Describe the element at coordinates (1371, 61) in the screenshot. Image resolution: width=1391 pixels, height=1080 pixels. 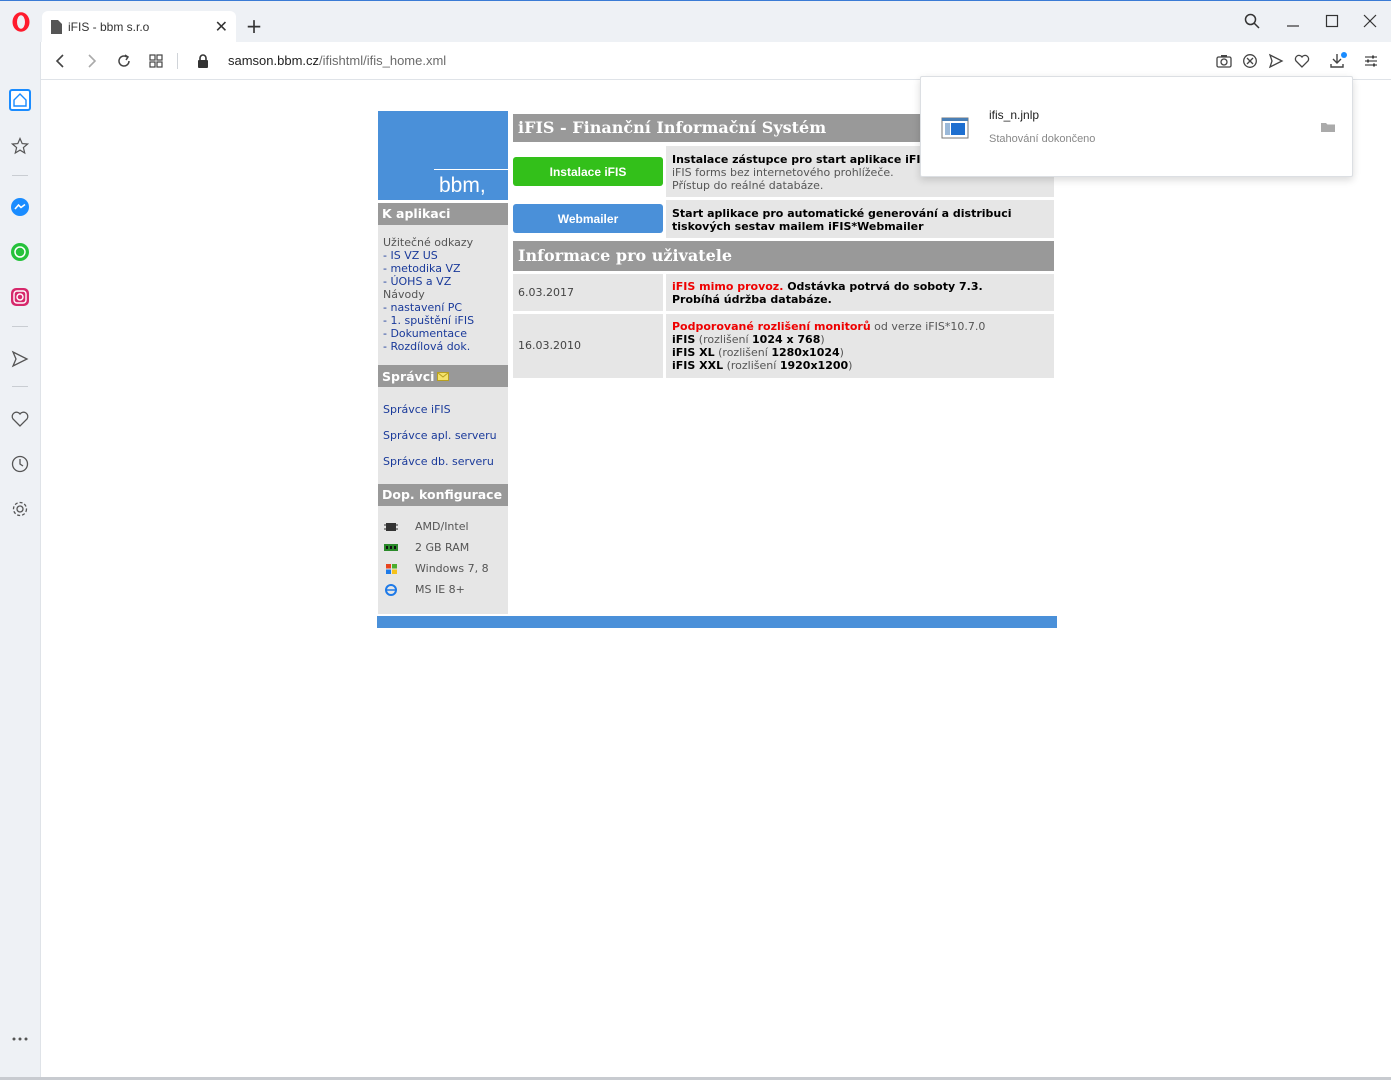
I see `easy-setup-button` at that location.